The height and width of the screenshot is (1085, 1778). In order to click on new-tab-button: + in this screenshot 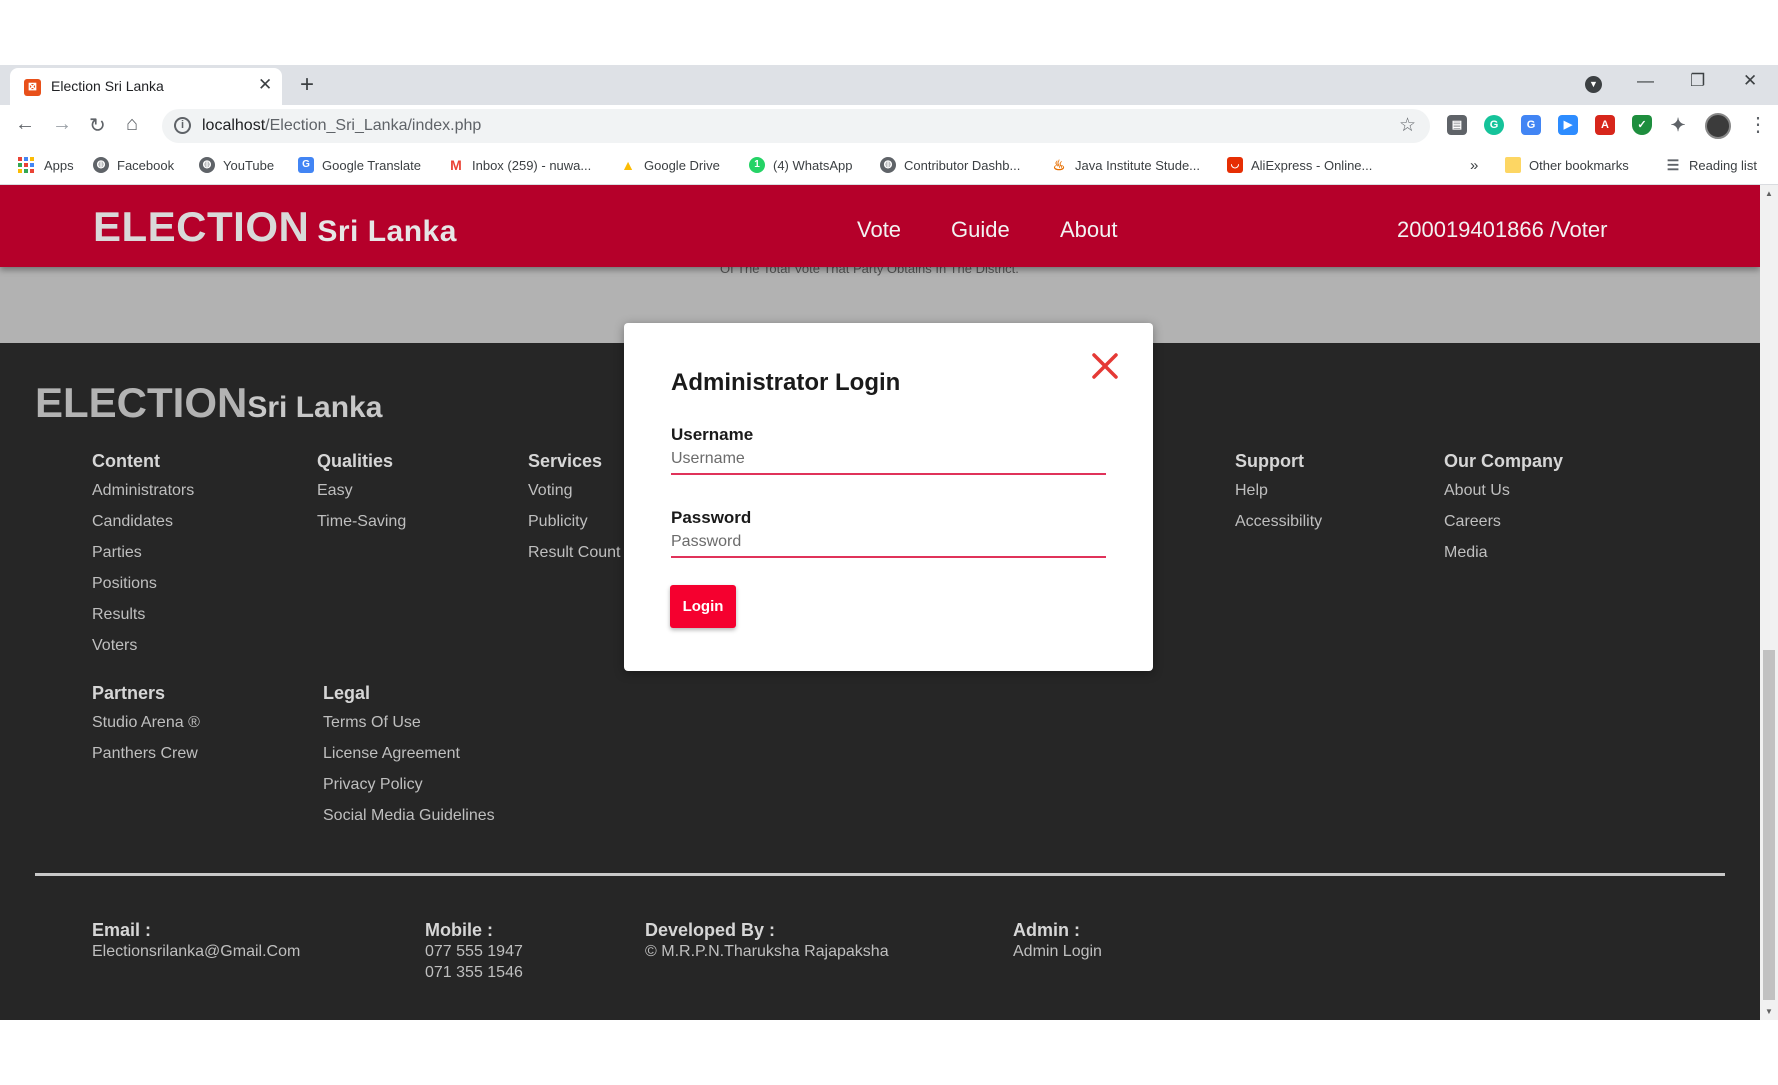, I will do `click(307, 85)`.